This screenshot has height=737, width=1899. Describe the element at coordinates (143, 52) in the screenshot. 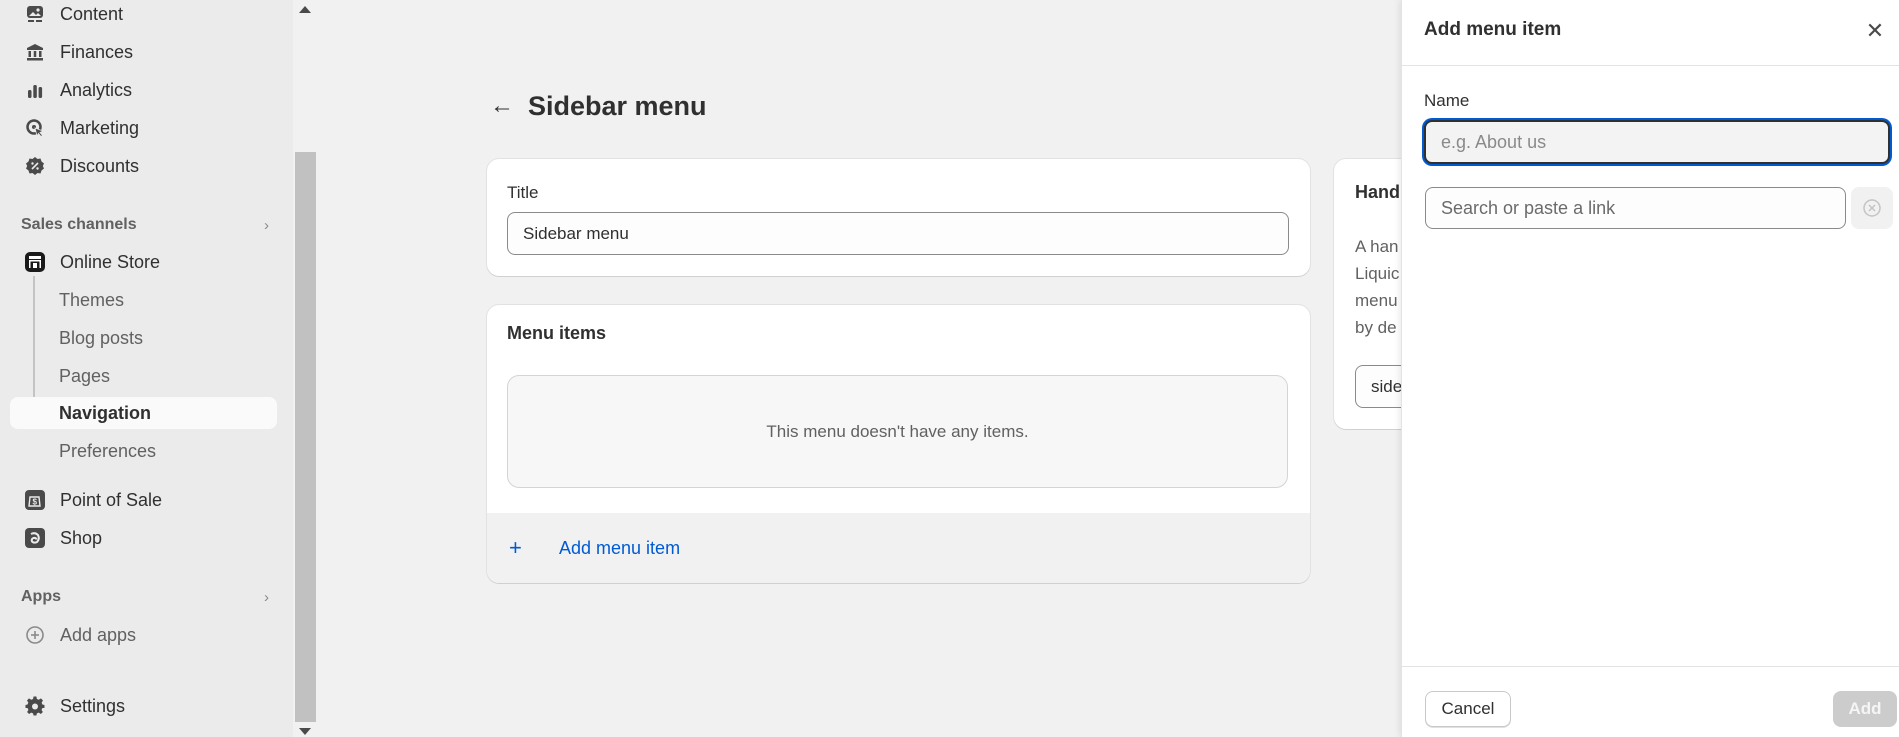

I see `sidebar-item-finances: Finances` at that location.